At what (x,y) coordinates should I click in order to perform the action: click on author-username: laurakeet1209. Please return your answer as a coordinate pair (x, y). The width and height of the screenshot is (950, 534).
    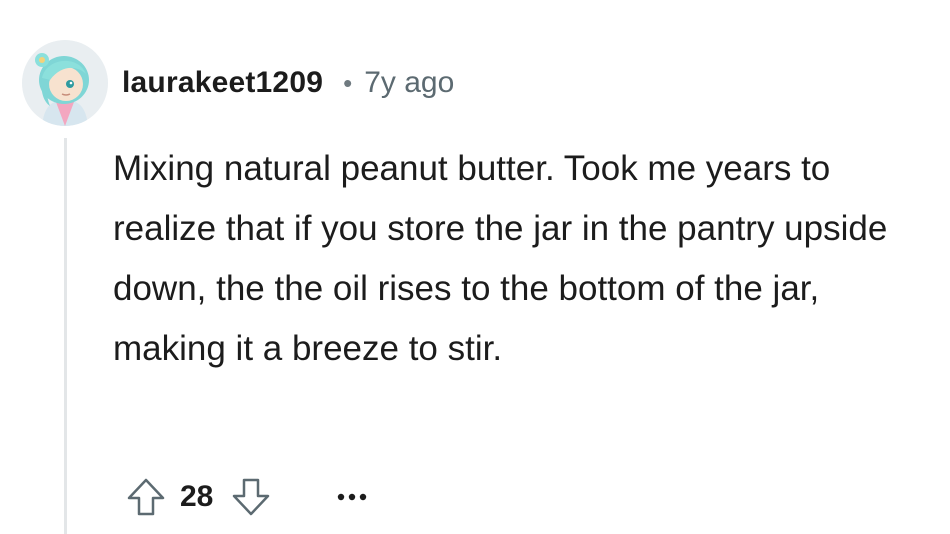
    Looking at the image, I should click on (222, 83).